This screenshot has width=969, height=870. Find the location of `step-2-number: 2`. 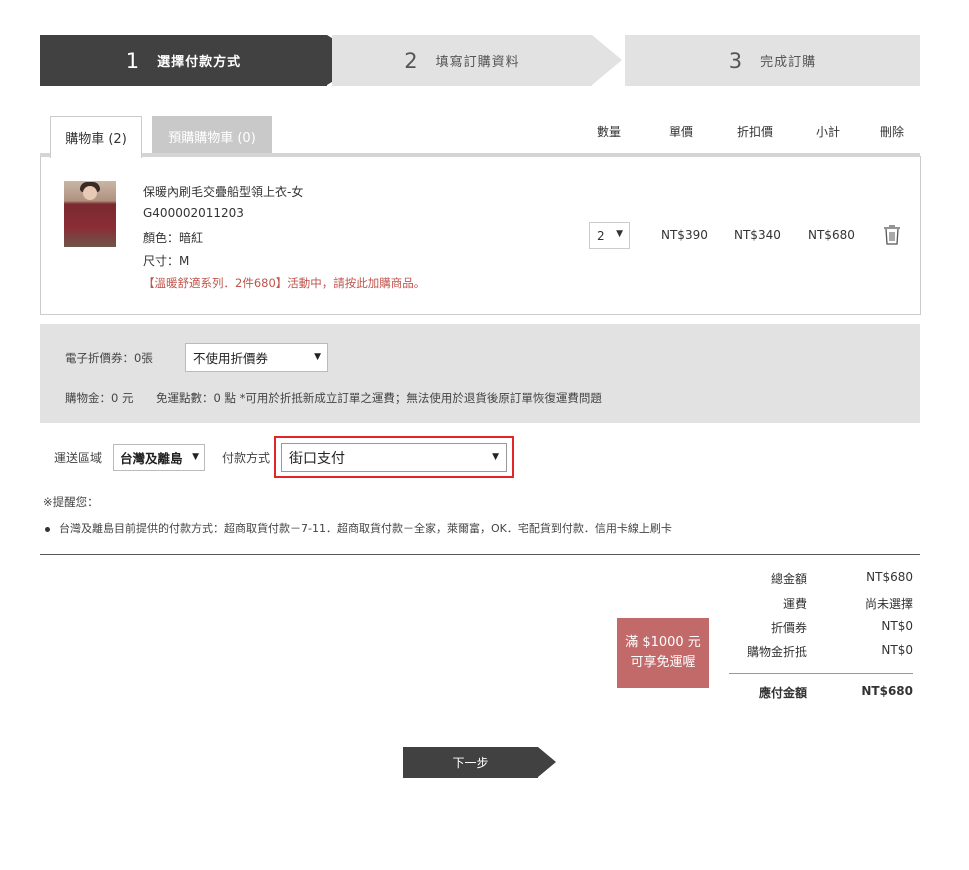

step-2-number: 2 is located at coordinates (411, 60).